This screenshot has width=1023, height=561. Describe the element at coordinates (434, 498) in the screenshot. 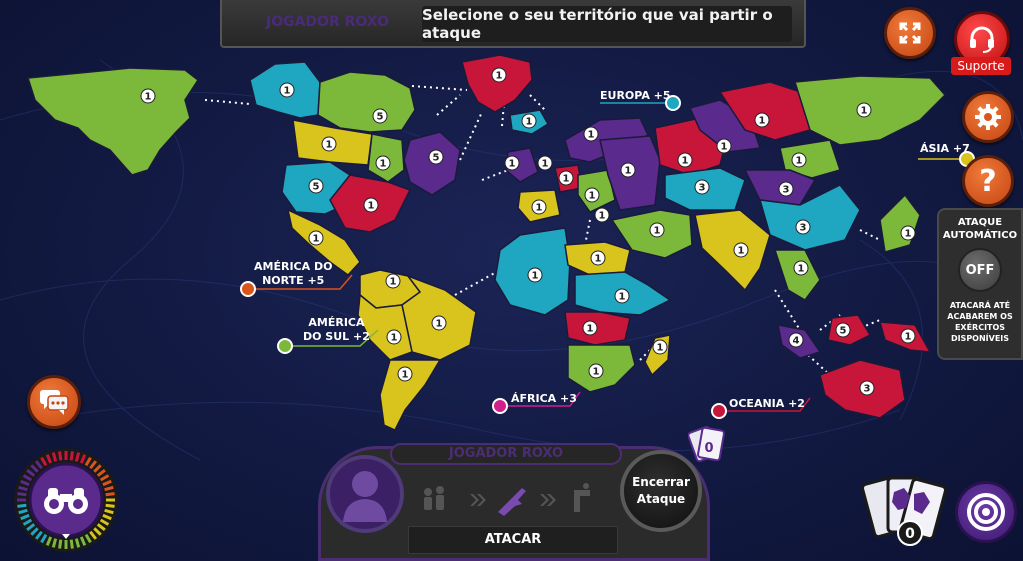

I see `troops-icon` at that location.